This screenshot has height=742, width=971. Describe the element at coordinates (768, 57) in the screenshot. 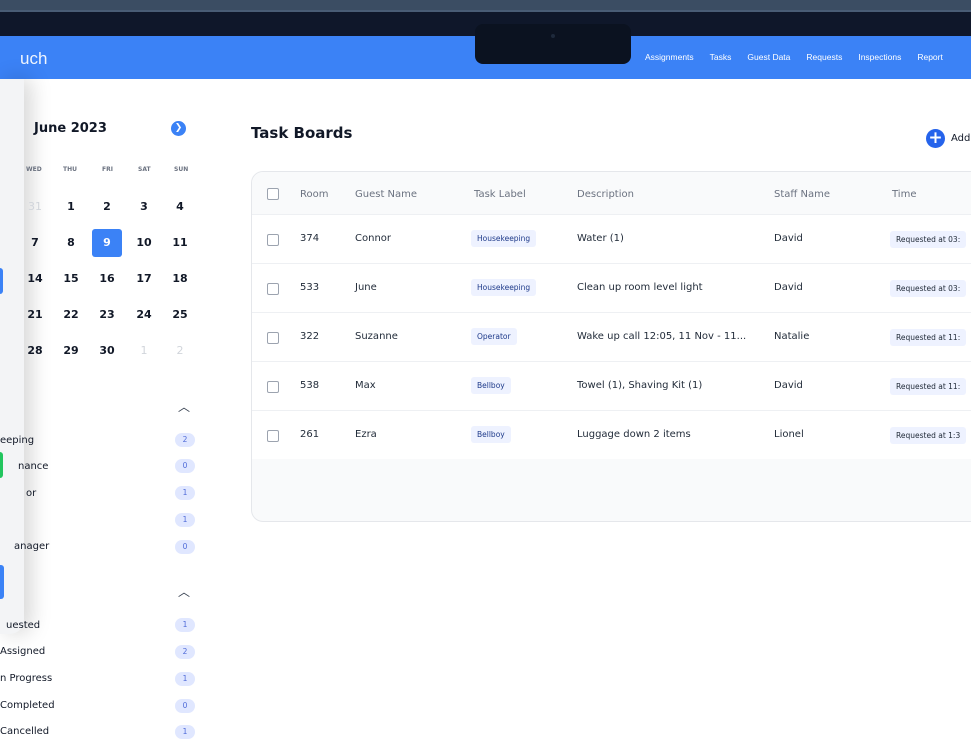

I see `nav-guest-data: Guest Data` at that location.